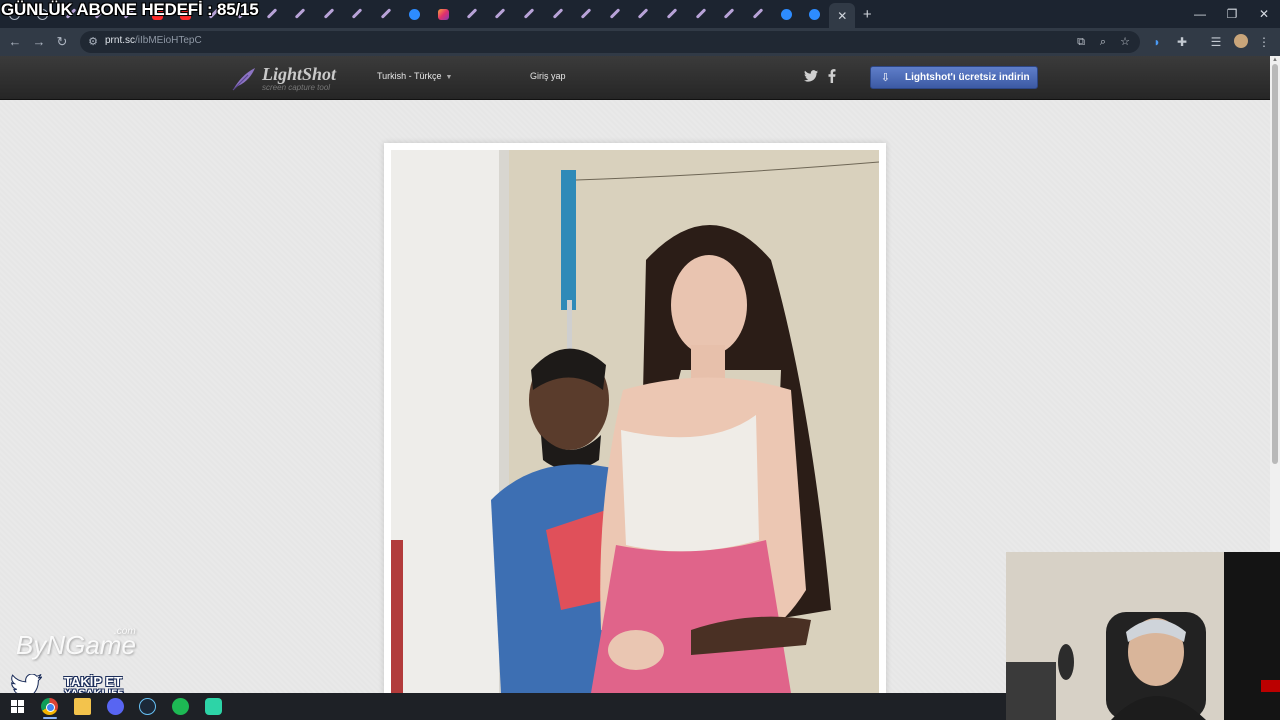 The width and height of the screenshot is (1280, 720). What do you see at coordinates (93, 42) in the screenshot?
I see `site-info-icon: ⚙` at bounding box center [93, 42].